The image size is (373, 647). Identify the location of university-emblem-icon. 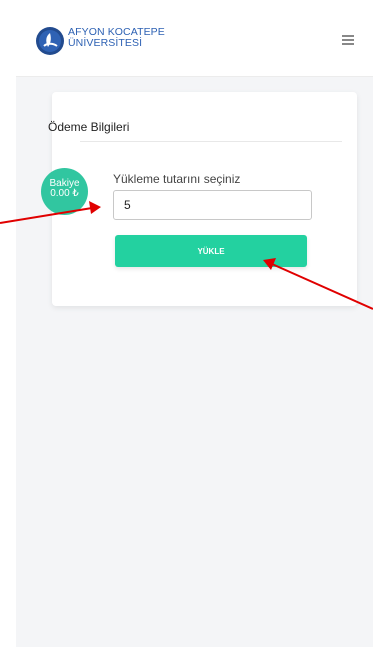
(50, 41).